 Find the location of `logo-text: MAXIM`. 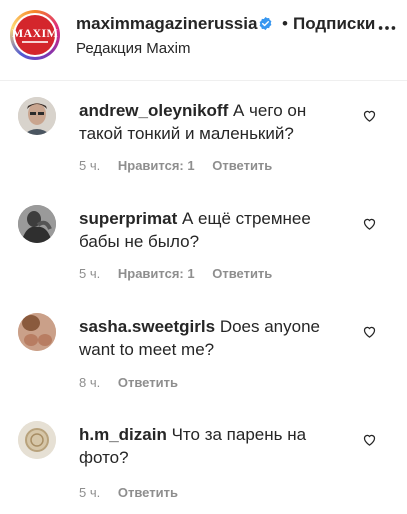

logo-text: MAXIM is located at coordinates (35, 33).